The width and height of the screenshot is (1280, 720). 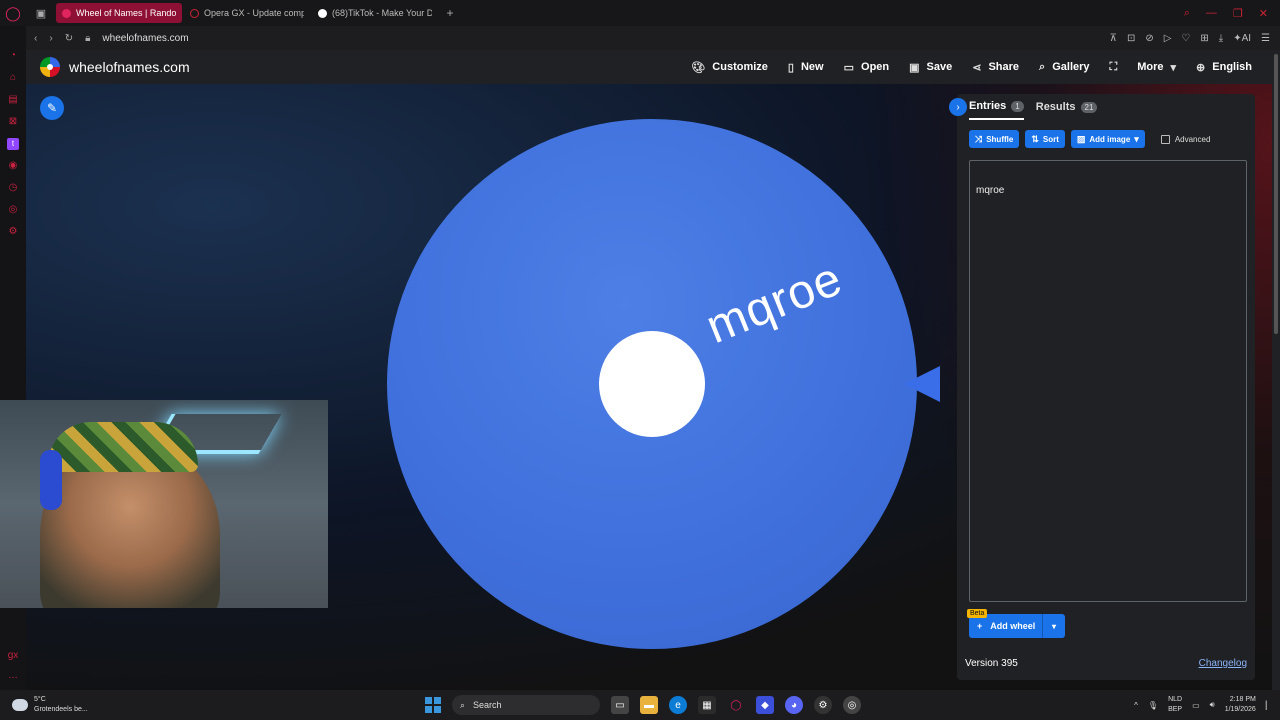 I want to click on file-icon: ▯, so click(x=790, y=67).